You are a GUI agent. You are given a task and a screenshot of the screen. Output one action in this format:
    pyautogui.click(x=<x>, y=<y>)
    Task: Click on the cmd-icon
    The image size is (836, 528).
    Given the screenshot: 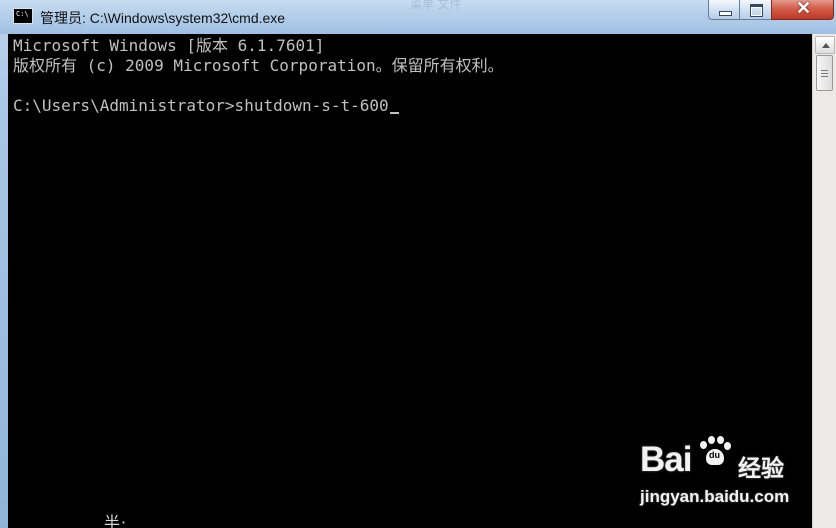 What is the action you would take?
    pyautogui.click(x=23, y=16)
    